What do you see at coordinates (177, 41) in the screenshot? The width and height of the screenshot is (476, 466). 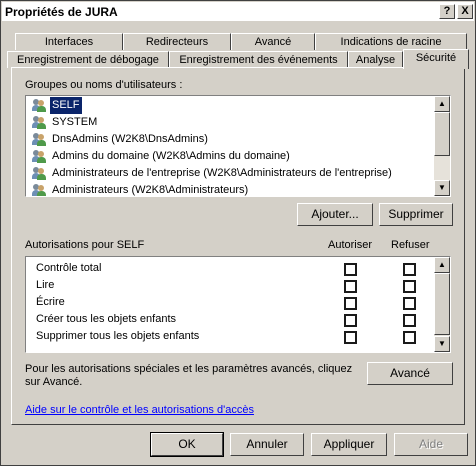 I see `tab-redirecteurs: Redirecteurs` at bounding box center [177, 41].